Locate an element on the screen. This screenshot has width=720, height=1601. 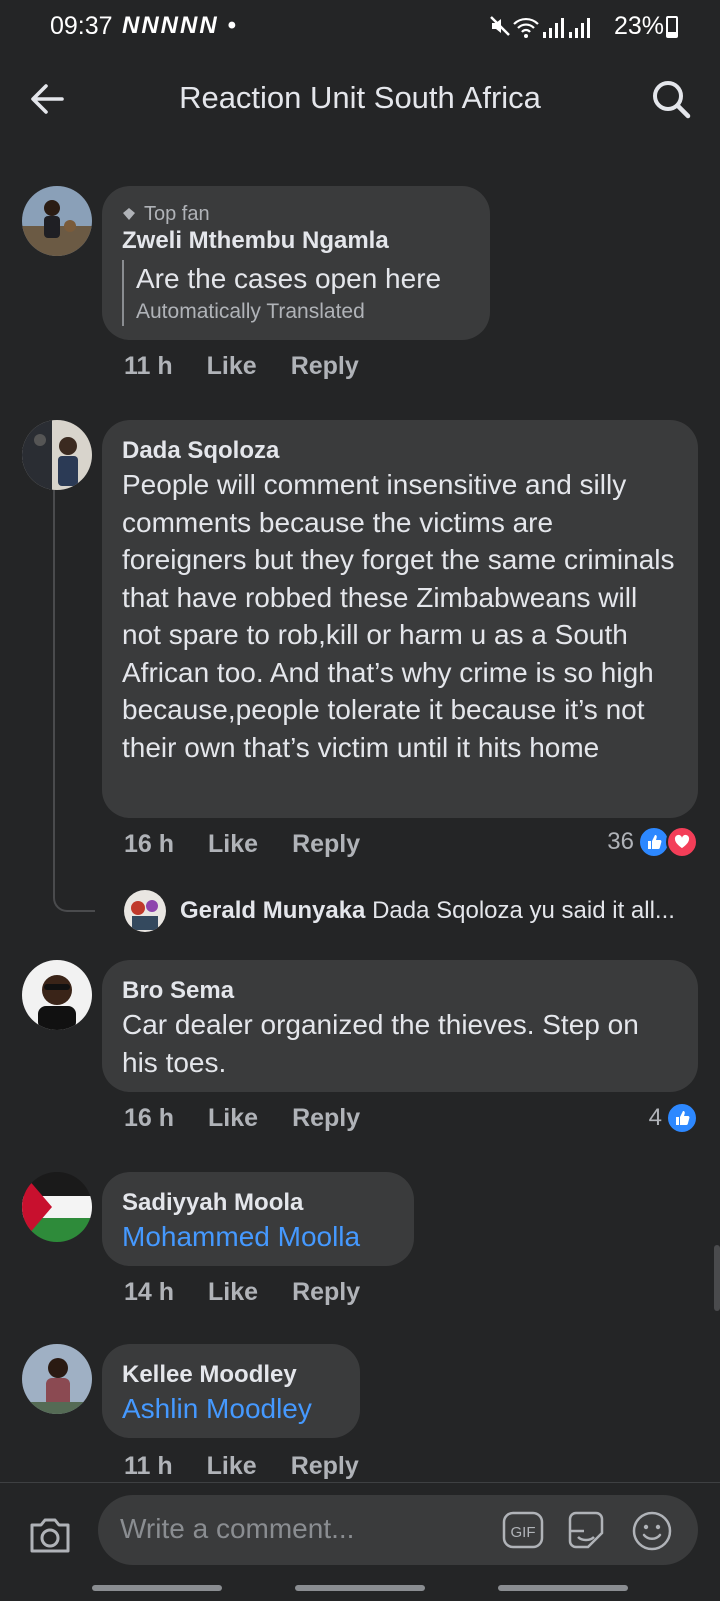
comment-author: Zweli Mthembu Ngamla is located at coordinates (296, 241).